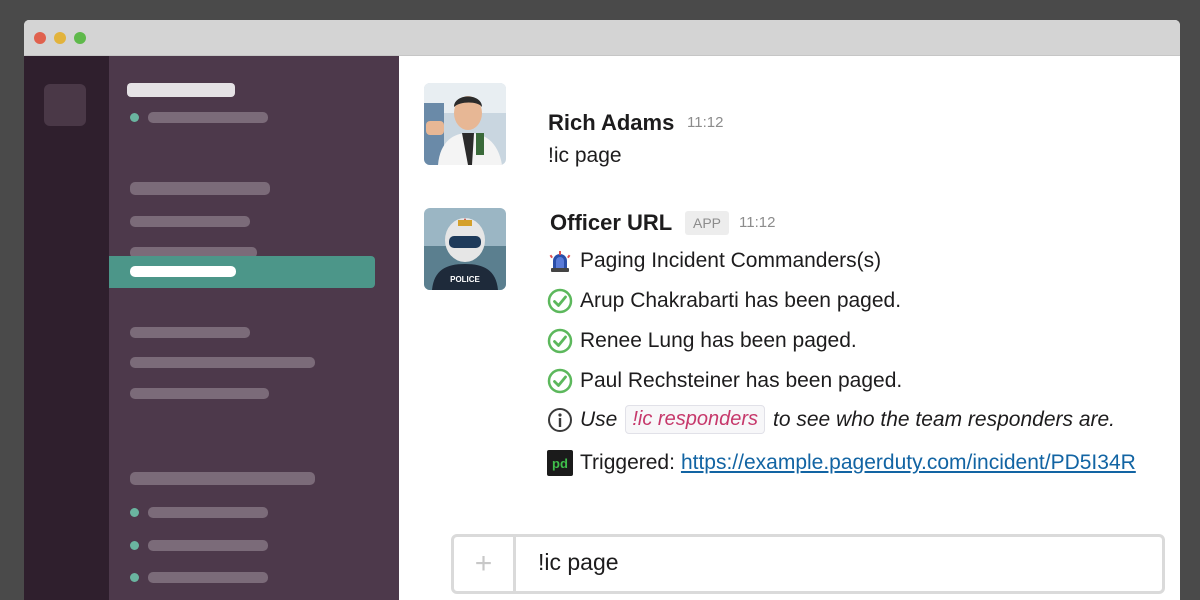 The image size is (1200, 600). Describe the element at coordinates (944, 419) in the screenshot. I see `info-text-suffix: to see who the team responders are.` at that location.